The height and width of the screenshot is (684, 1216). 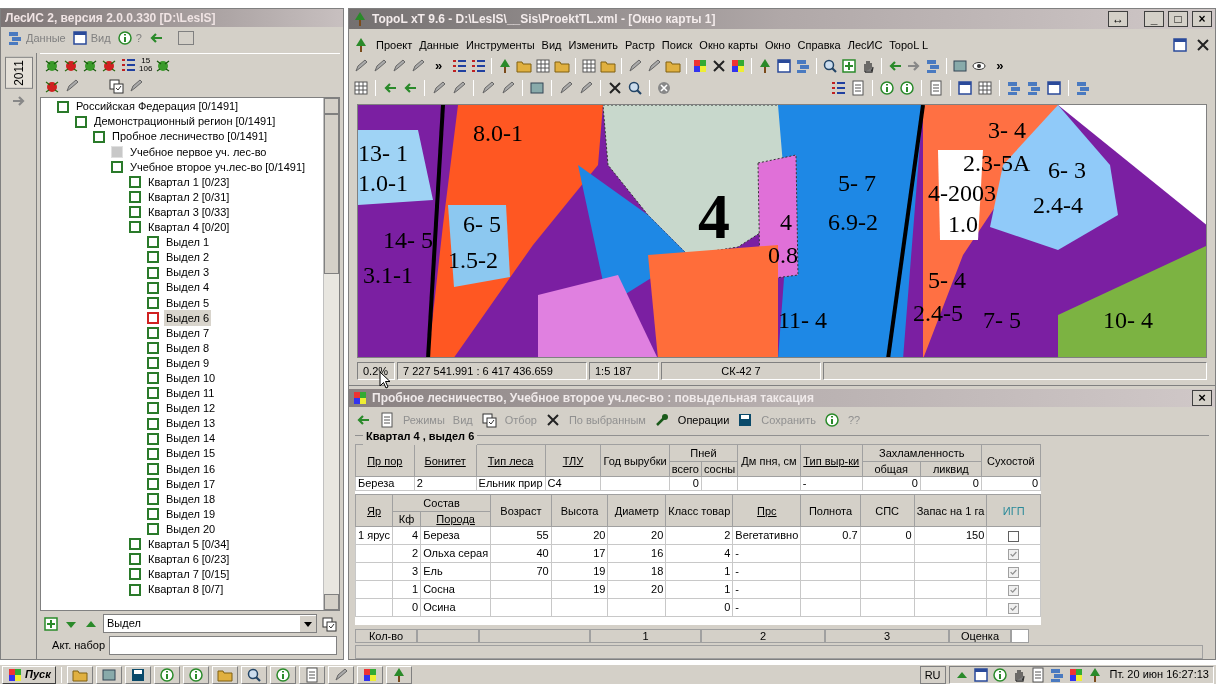 I want to click on tree-item: Квартал 2 [0/31], so click(x=189, y=197).